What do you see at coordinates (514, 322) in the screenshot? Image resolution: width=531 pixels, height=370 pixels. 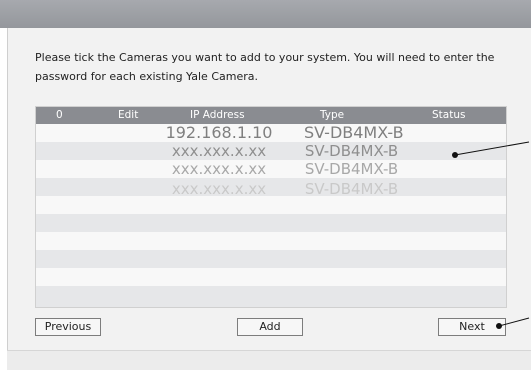 I see `callout-line-next` at bounding box center [514, 322].